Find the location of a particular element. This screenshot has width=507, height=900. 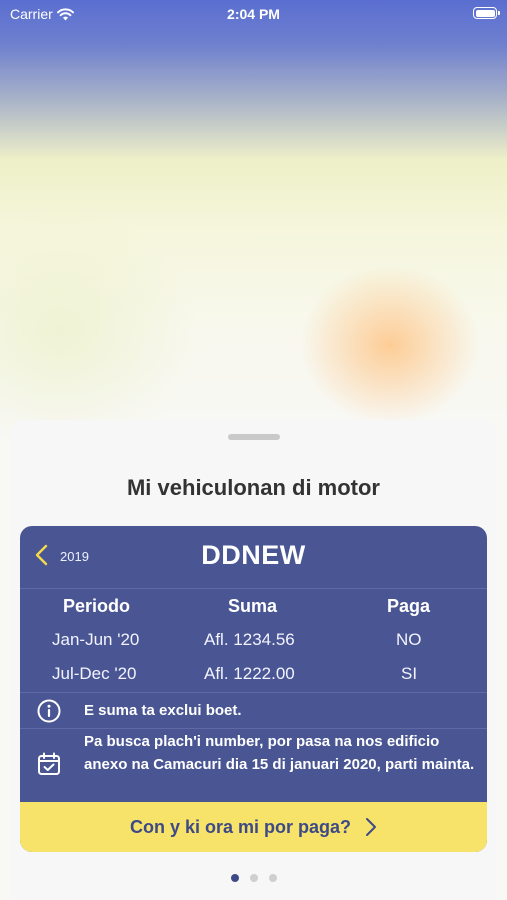

license-plate: DDNEW is located at coordinates (253, 555).